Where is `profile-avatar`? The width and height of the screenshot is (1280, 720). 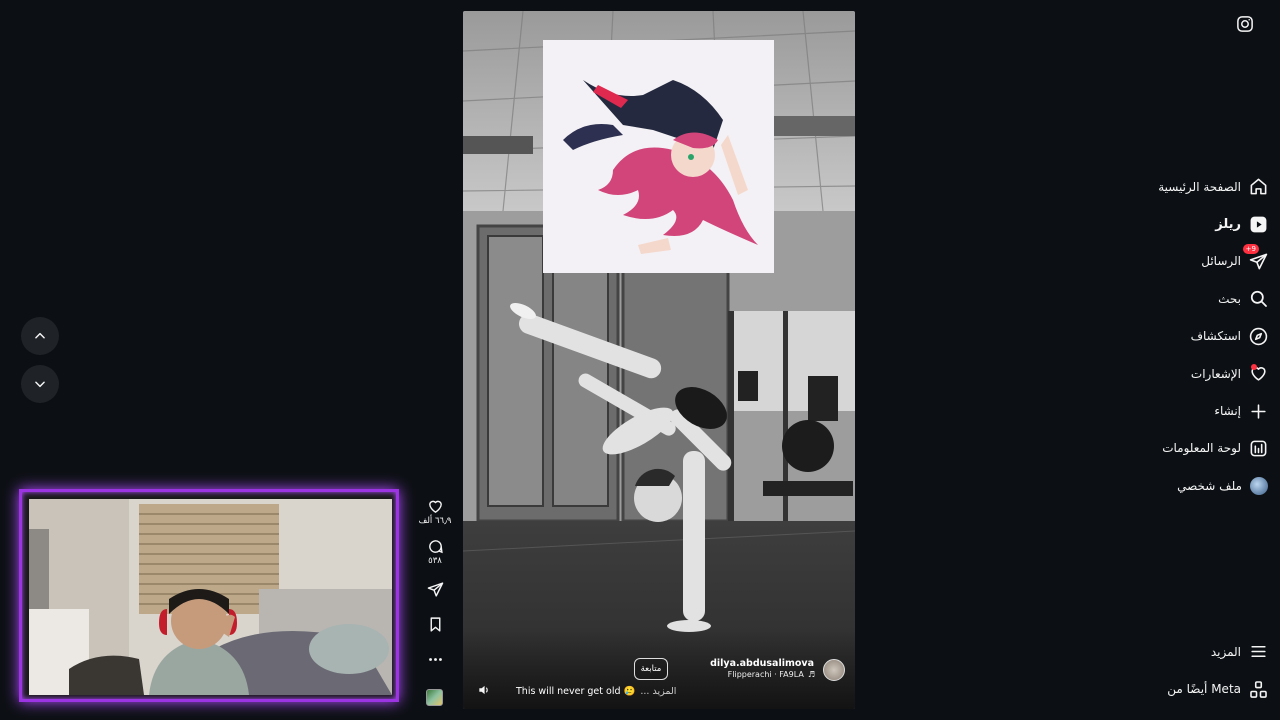
profile-avatar is located at coordinates (1259, 485).